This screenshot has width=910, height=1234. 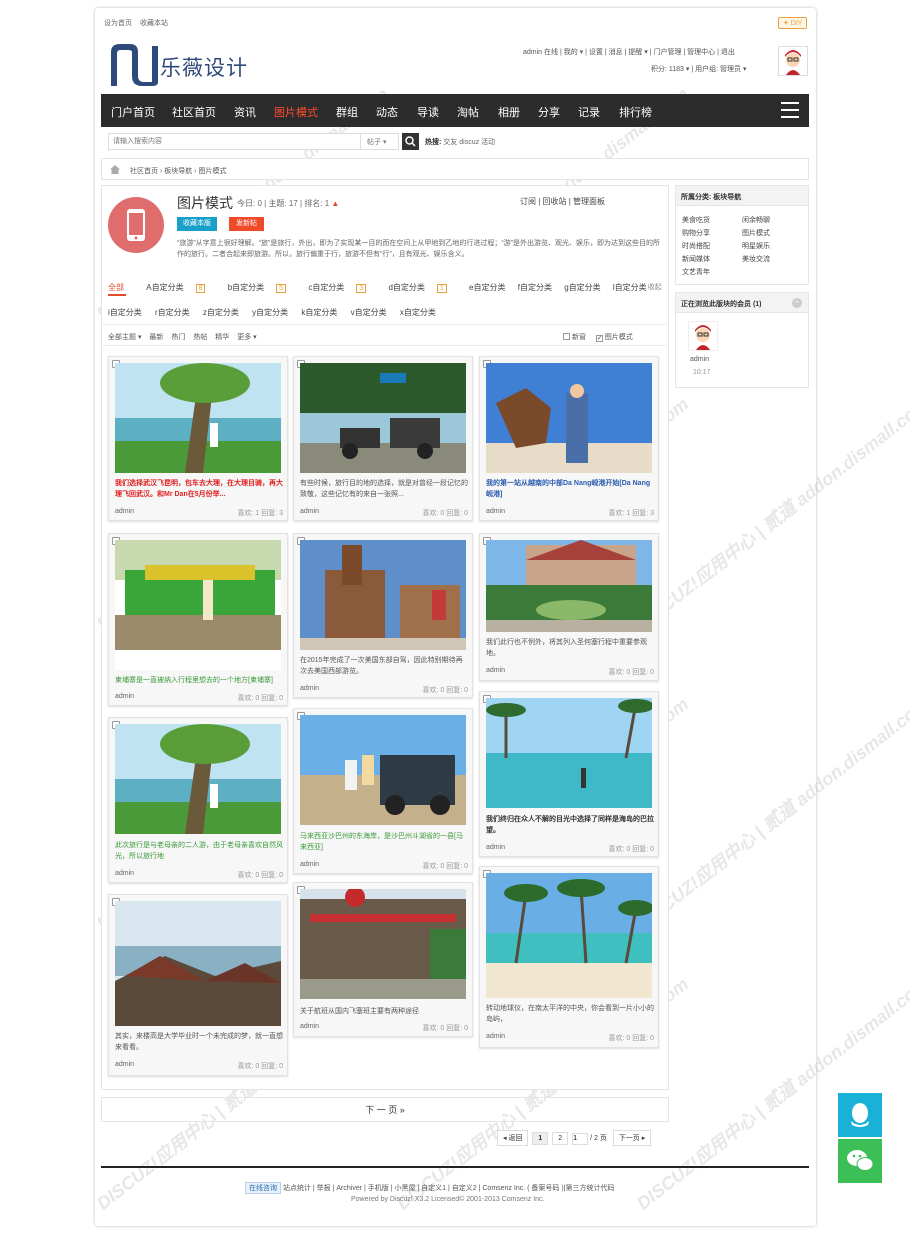 I want to click on member-name: admin, so click(x=699, y=359).